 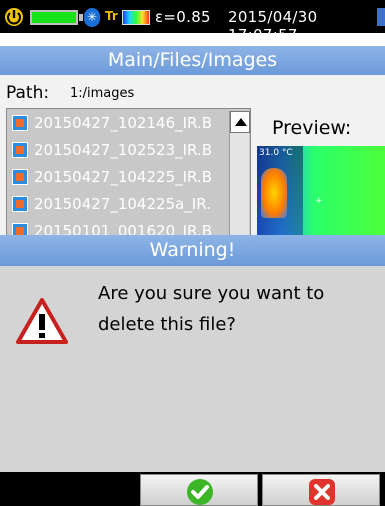 I want to click on preview-overlay-text: 31.0 °C, so click(x=276, y=153).